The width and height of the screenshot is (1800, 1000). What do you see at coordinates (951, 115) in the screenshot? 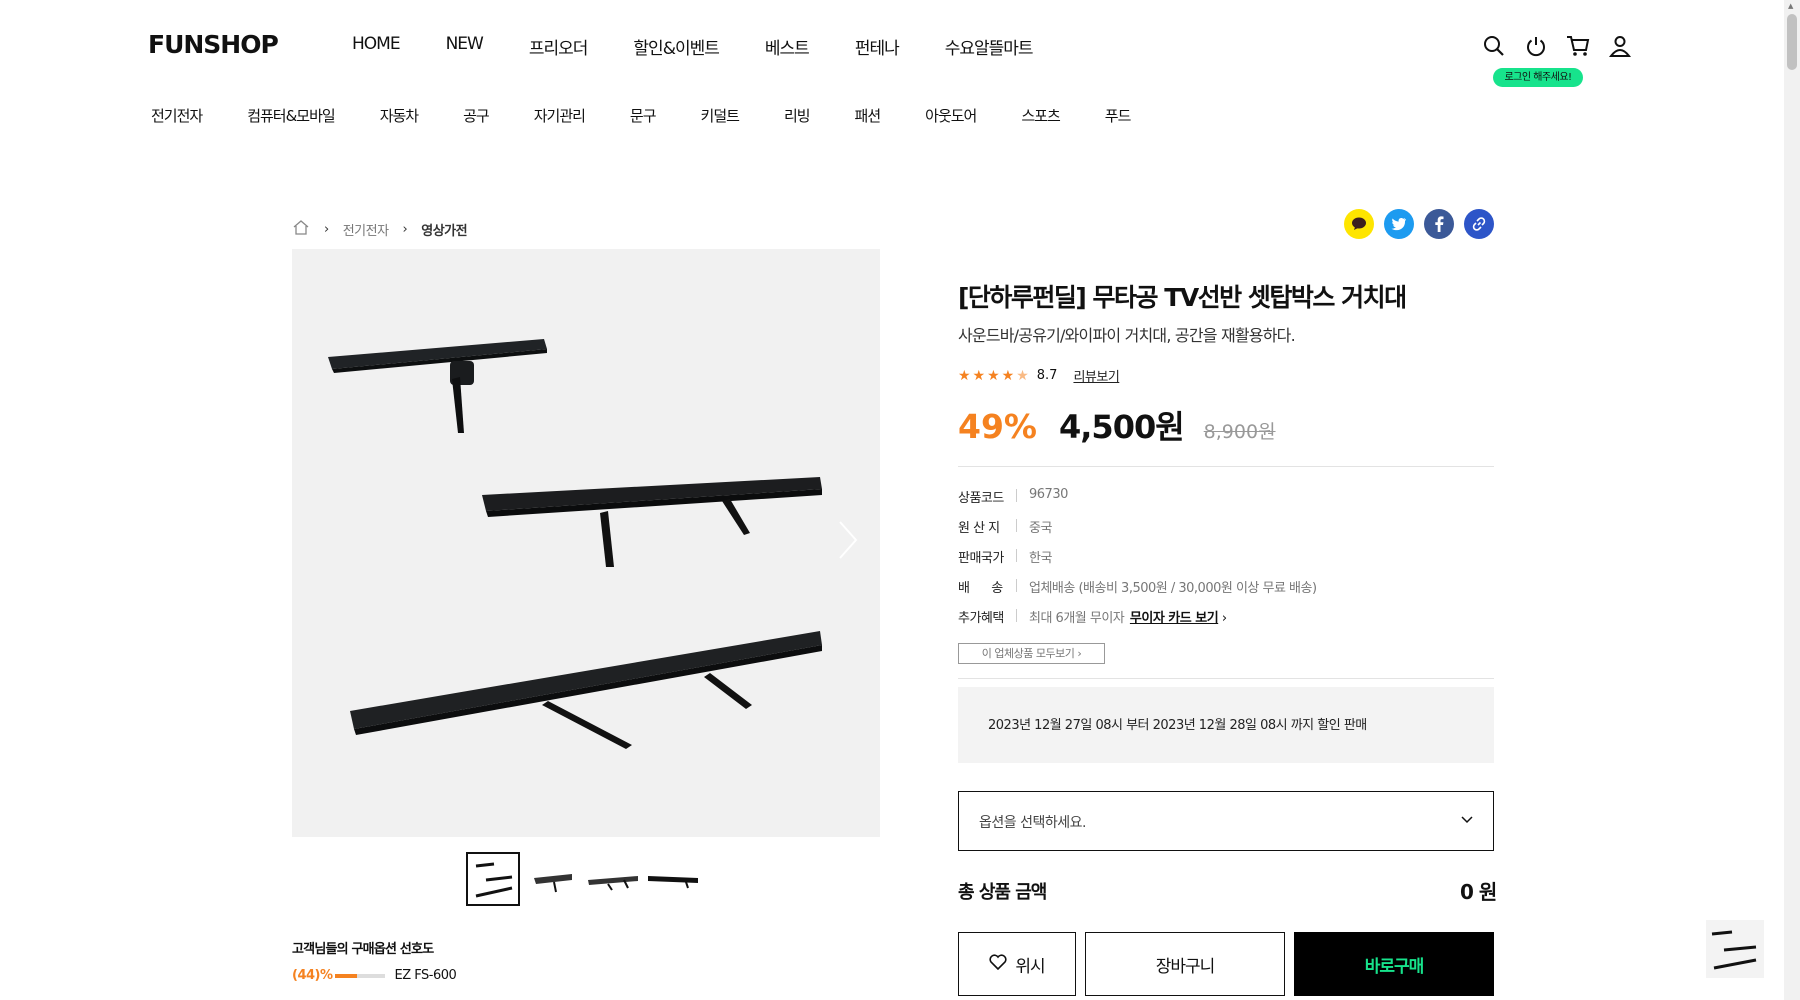
I see `category-outdoor: 아웃도어` at bounding box center [951, 115].